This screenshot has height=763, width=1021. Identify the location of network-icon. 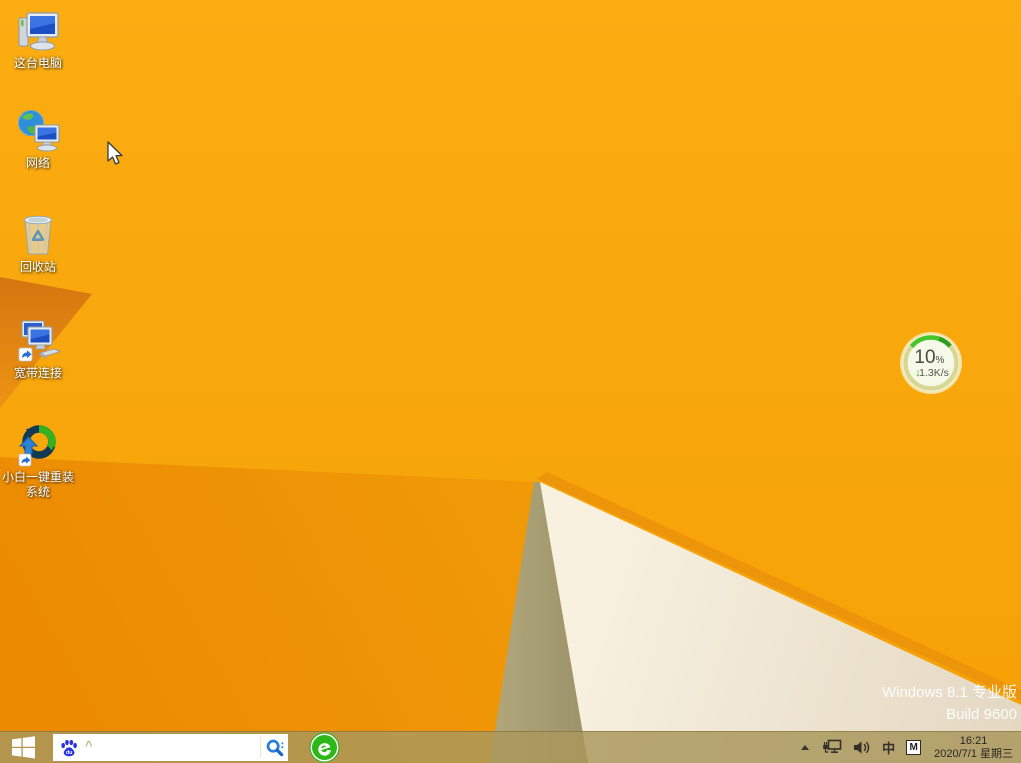
(39, 131).